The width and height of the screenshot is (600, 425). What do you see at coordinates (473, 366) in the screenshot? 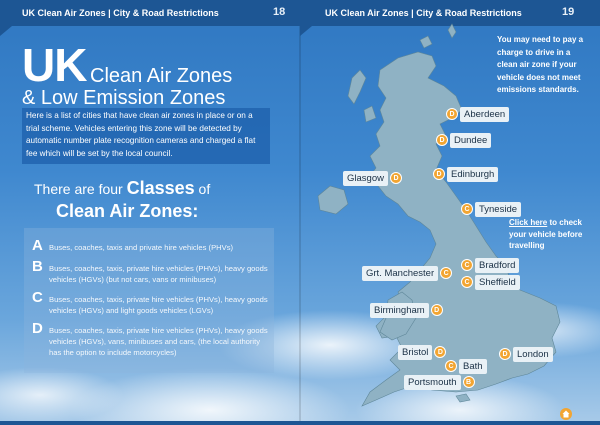
I see `city-label: Bath` at bounding box center [473, 366].